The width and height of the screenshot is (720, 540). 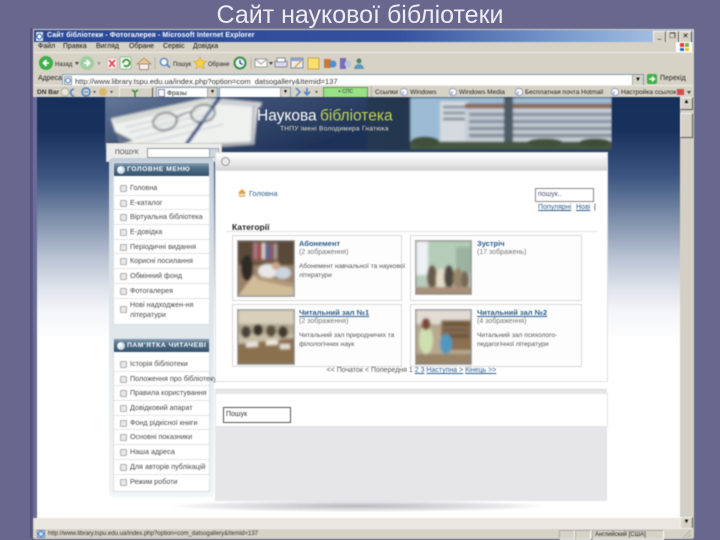 What do you see at coordinates (219, 65) in the screenshot?
I see `svg-text: Обране` at bounding box center [219, 65].